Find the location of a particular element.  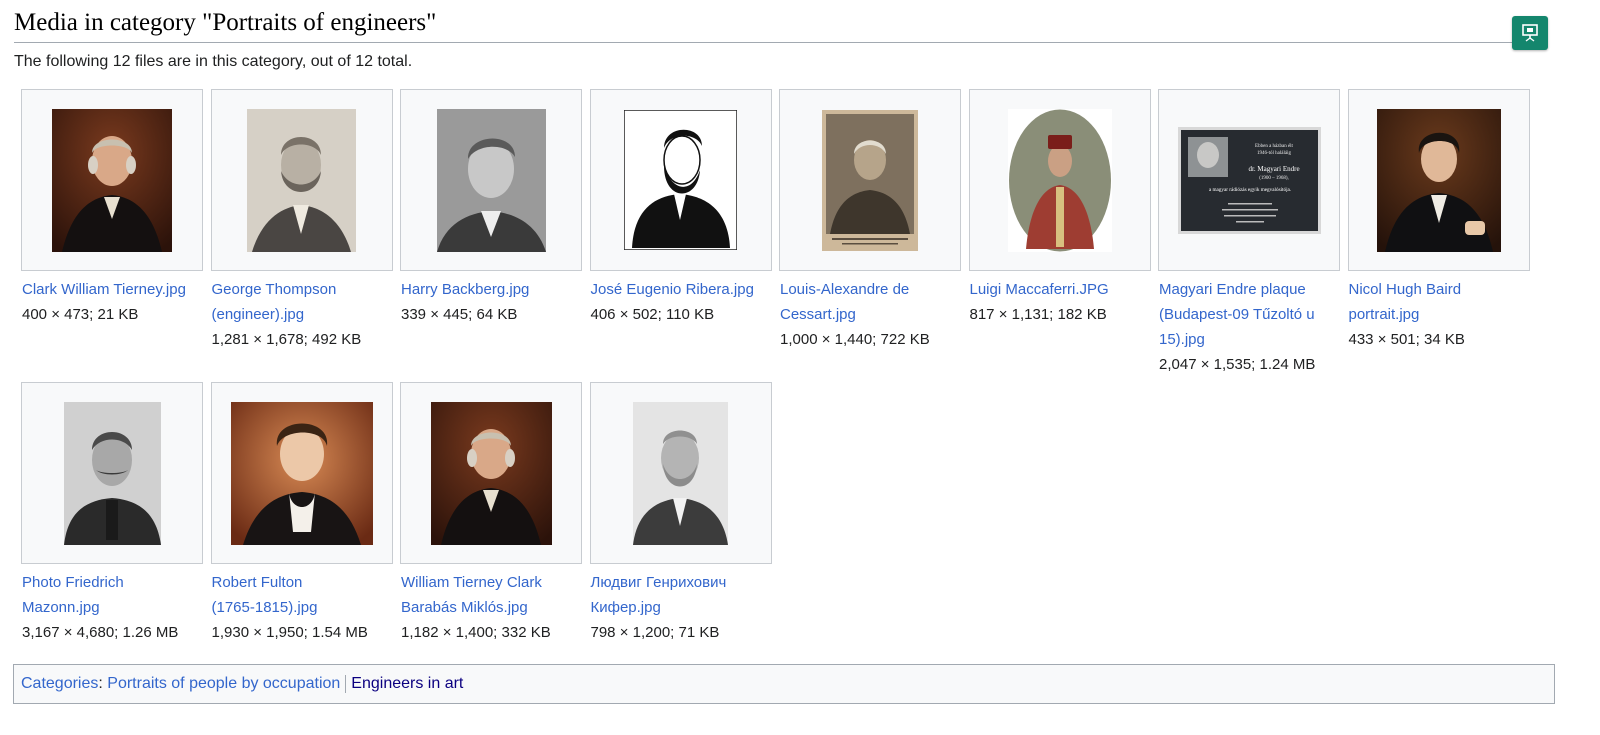

file-name-link: Людвиг Генрихович Кифер.jpg is located at coordinates (681, 595).